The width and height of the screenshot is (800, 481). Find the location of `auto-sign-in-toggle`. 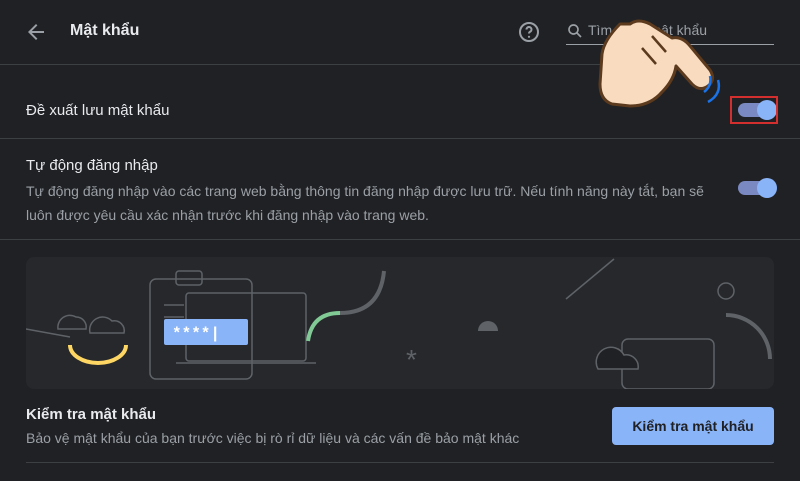

auto-sign-in-toggle is located at coordinates (757, 188).